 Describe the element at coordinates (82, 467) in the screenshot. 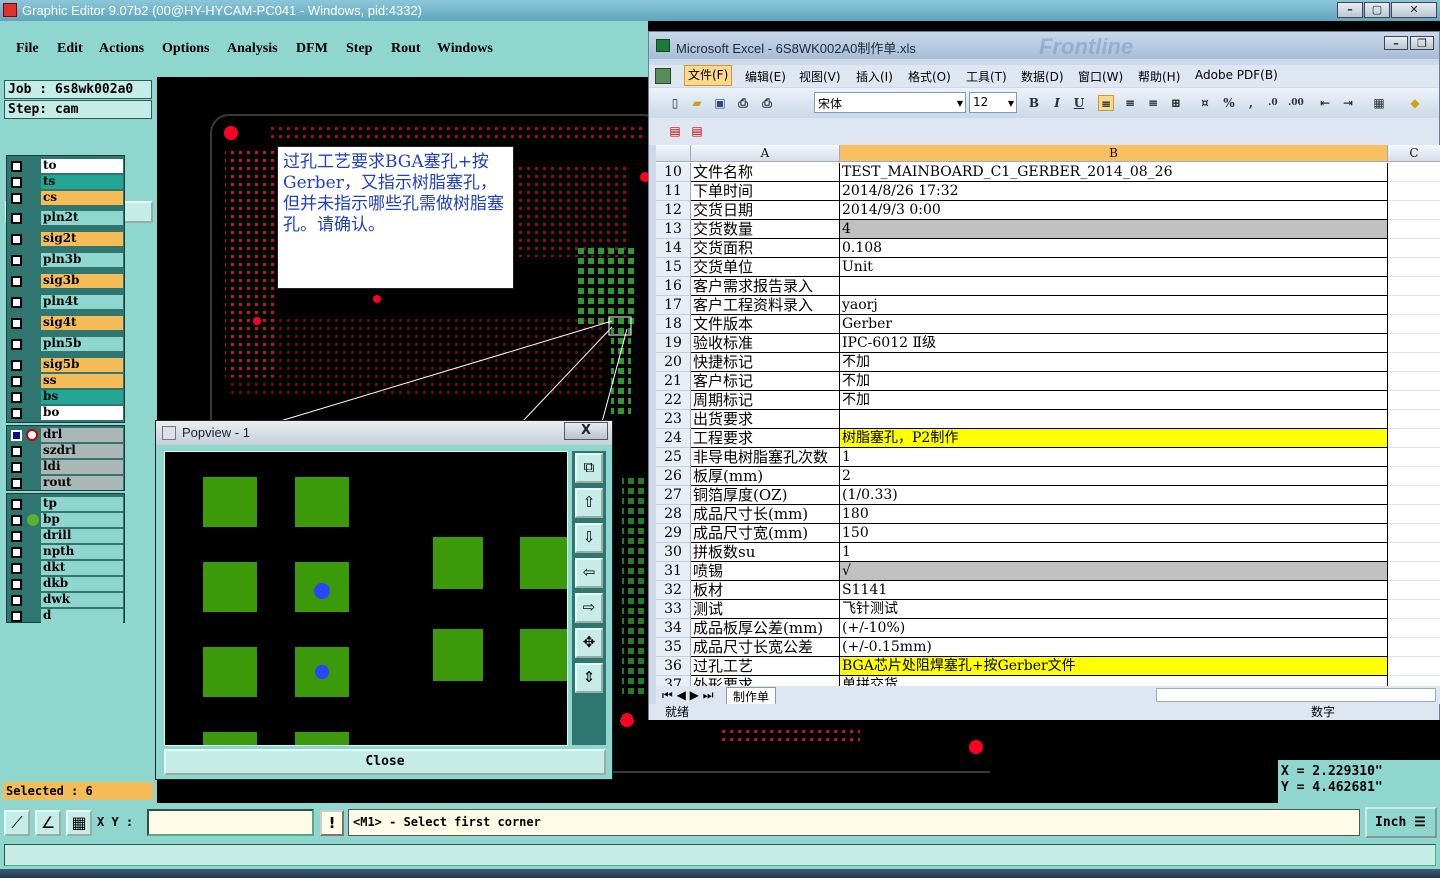

I see `layer-name: ldi` at that location.